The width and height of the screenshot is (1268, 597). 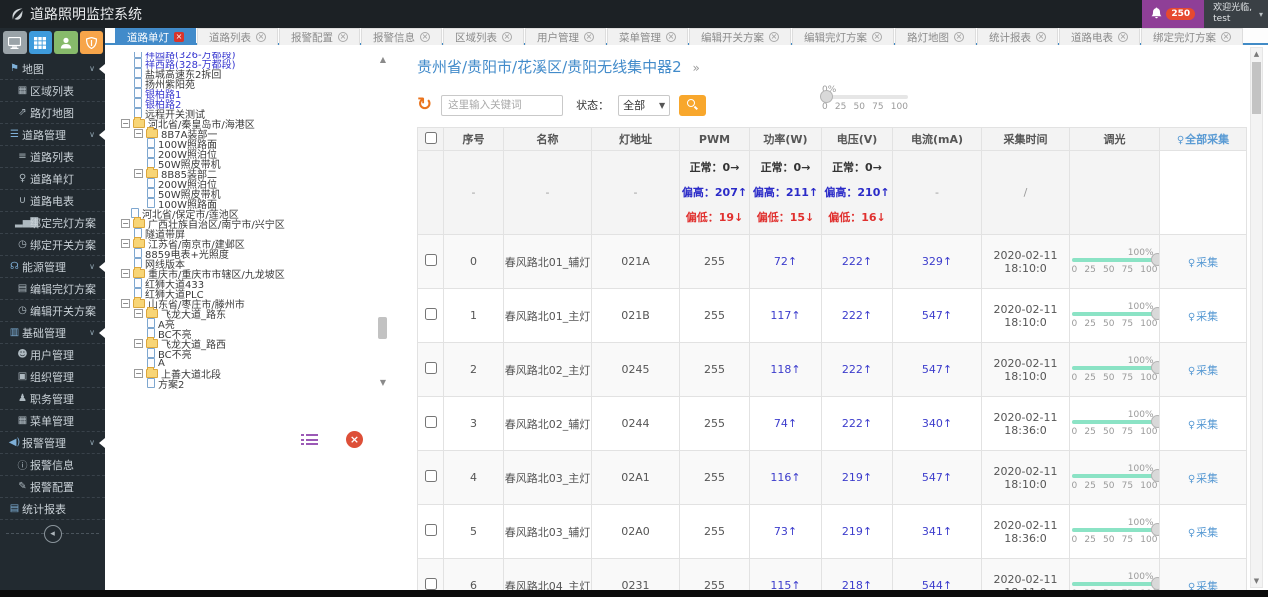 What do you see at coordinates (502, 105) in the screenshot?
I see `search-input` at bounding box center [502, 105].